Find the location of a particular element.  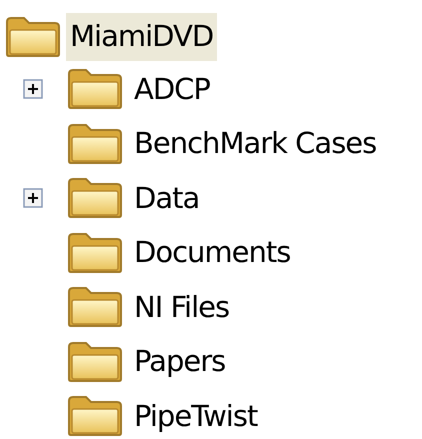

tree-item: Papers is located at coordinates (180, 362).